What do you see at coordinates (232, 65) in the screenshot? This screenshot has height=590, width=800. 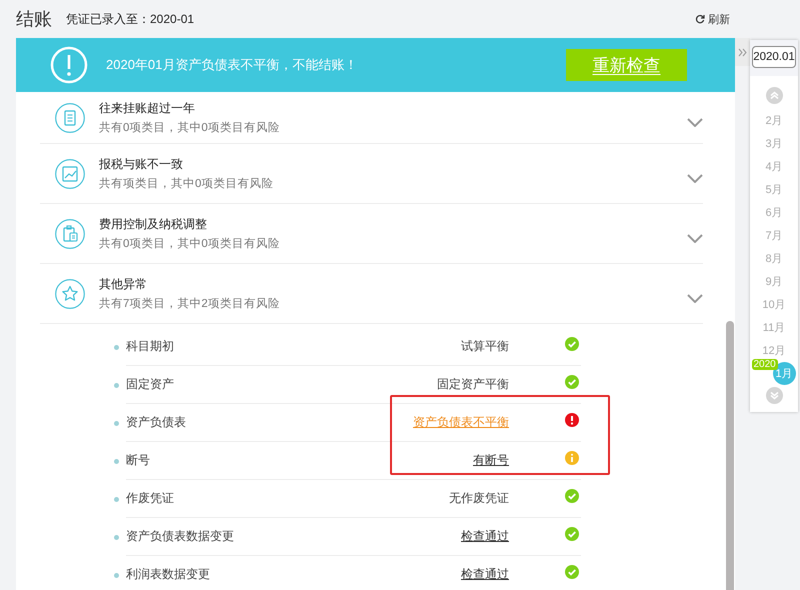 I see `alert-message: 2020年01月资产负债表不平衡，不能结账！` at bounding box center [232, 65].